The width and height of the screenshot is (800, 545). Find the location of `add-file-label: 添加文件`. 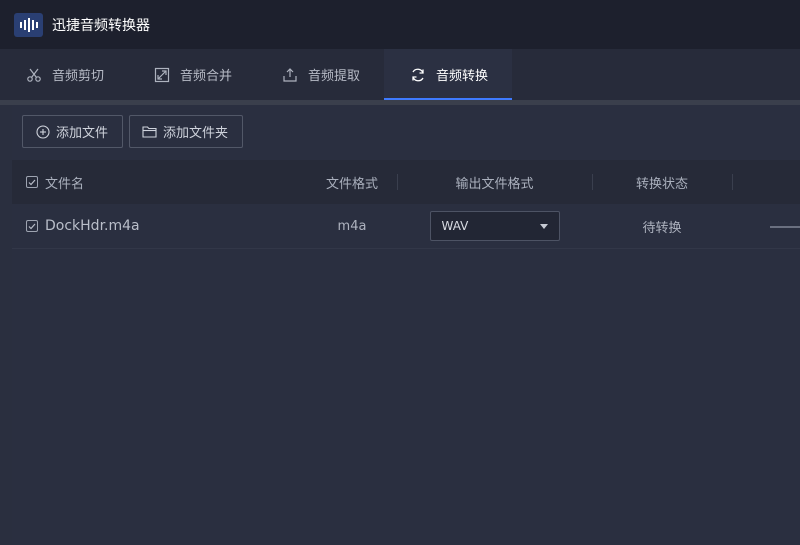

add-file-label: 添加文件 is located at coordinates (82, 133).